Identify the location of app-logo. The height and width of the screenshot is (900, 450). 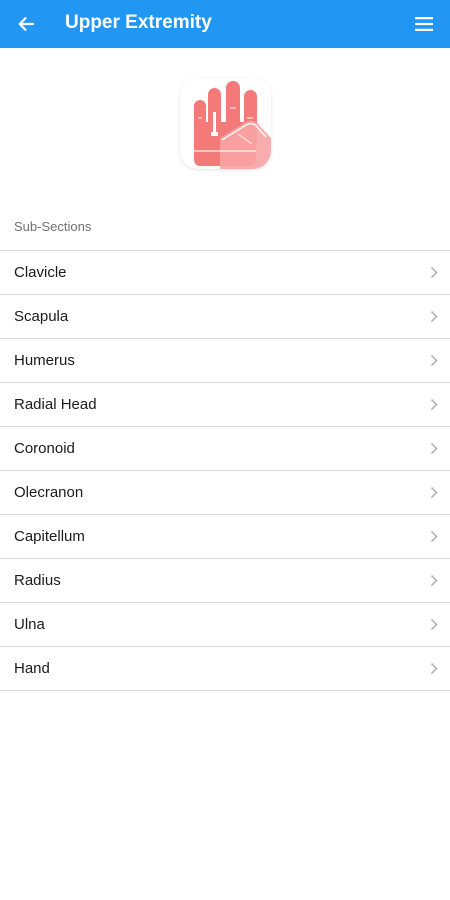
(225, 123).